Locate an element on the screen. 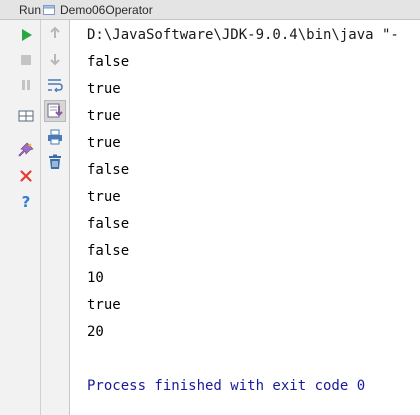  up-arrow-icon is located at coordinates (55, 32).